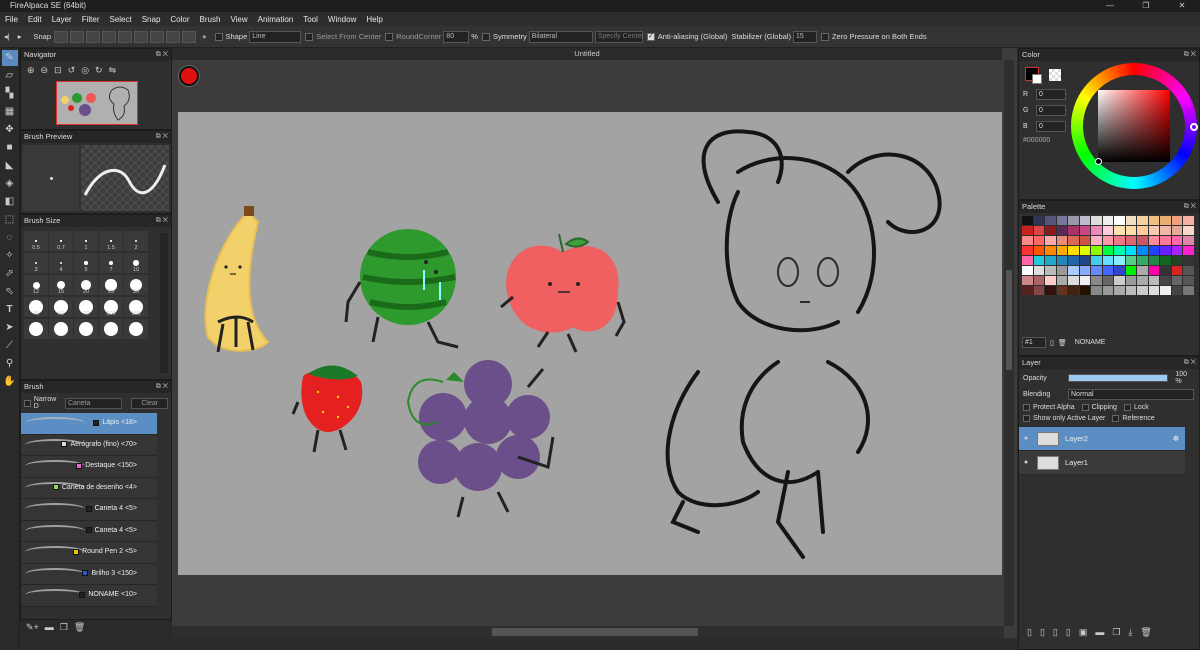 The width and height of the screenshot is (1200, 650). What do you see at coordinates (650, 36) in the screenshot?
I see `antialias-checkbox: ✓` at bounding box center [650, 36].